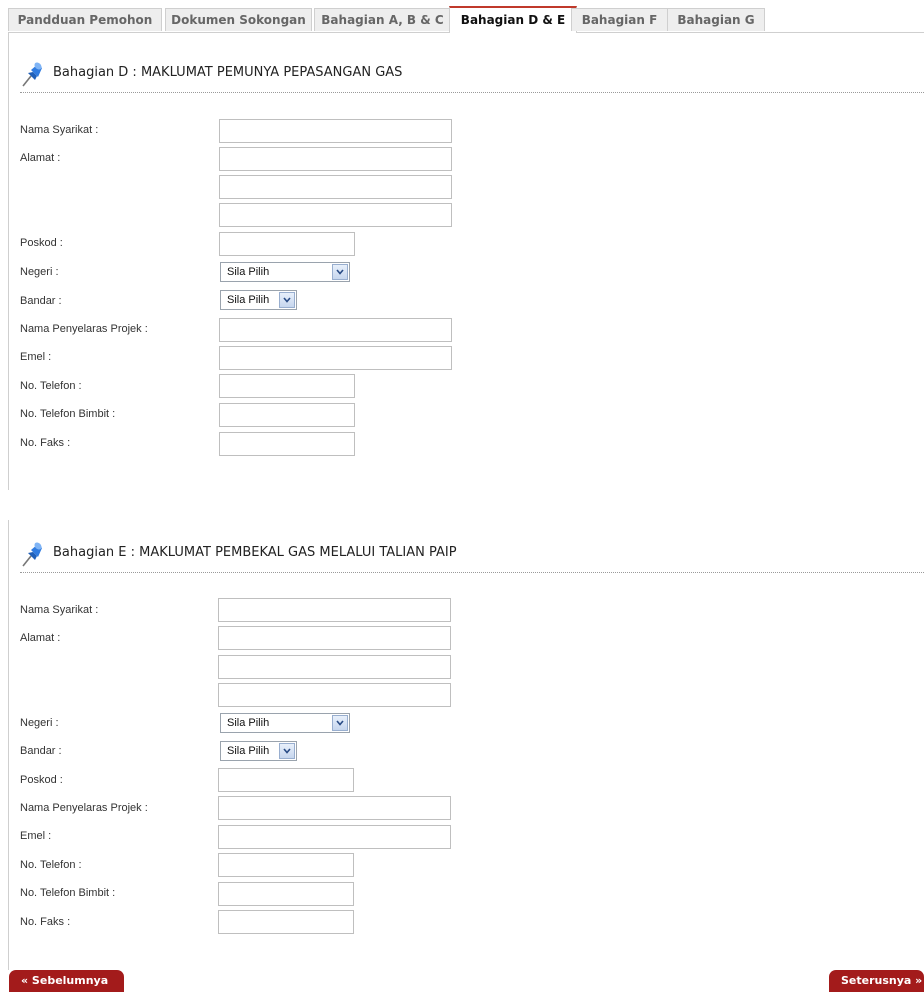 This screenshot has width=924, height=992. I want to click on telefon-e-input, so click(286, 865).